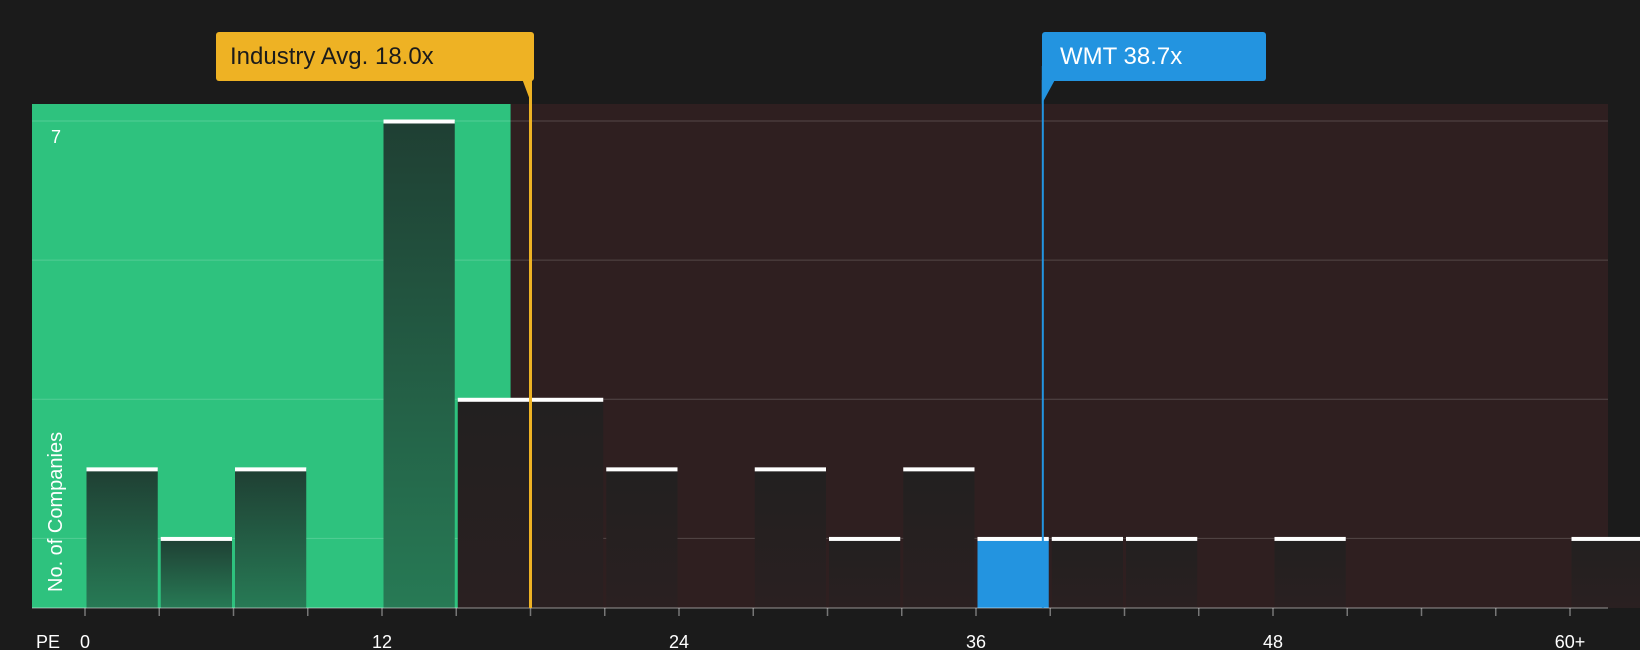  Describe the element at coordinates (375, 56) in the screenshot. I see `industry-average-callout: Industry Avg. 18.0x` at that location.